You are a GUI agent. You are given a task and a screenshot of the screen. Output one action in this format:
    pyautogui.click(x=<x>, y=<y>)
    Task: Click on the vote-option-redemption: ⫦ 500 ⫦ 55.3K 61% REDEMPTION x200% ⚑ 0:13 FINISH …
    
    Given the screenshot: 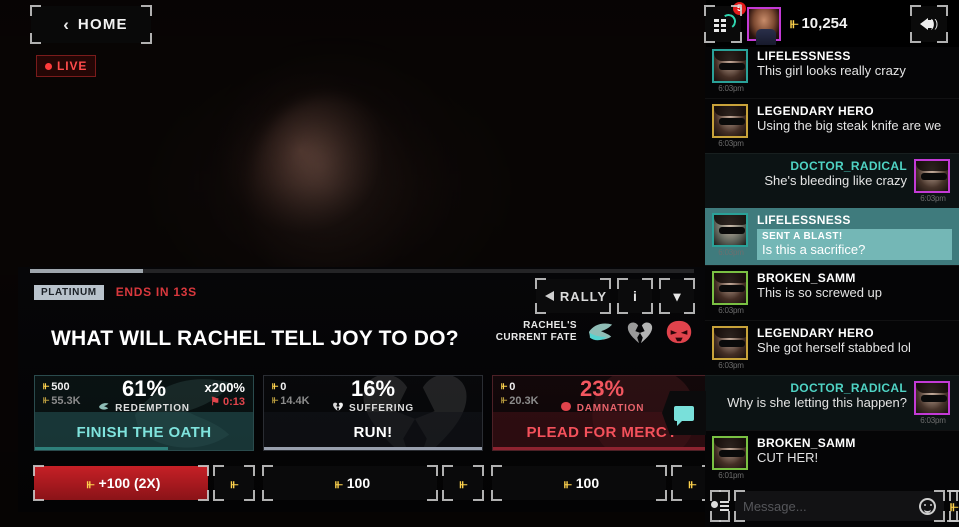 What is the action you would take?
    pyautogui.click(x=144, y=413)
    